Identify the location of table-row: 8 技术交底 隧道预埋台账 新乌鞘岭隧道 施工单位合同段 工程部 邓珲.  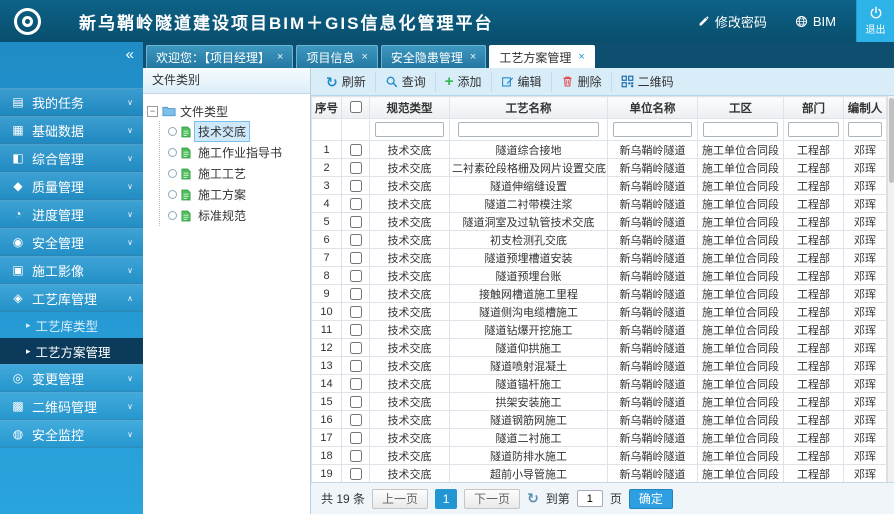
(599, 275).